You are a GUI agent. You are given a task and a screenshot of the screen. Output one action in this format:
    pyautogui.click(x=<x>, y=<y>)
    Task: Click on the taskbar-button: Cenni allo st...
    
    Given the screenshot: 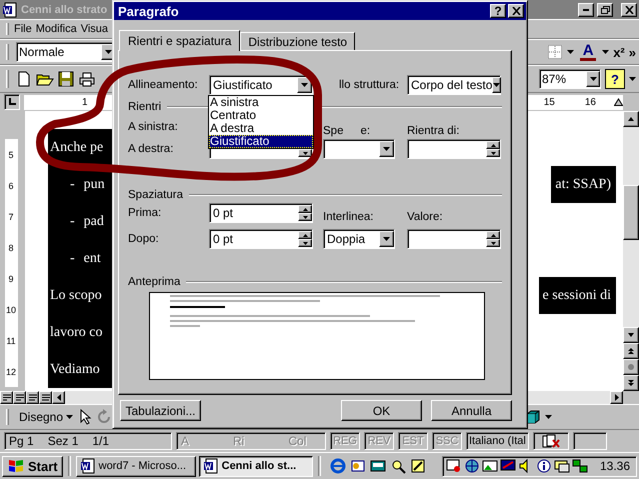 What is the action you would take?
    pyautogui.click(x=255, y=466)
    